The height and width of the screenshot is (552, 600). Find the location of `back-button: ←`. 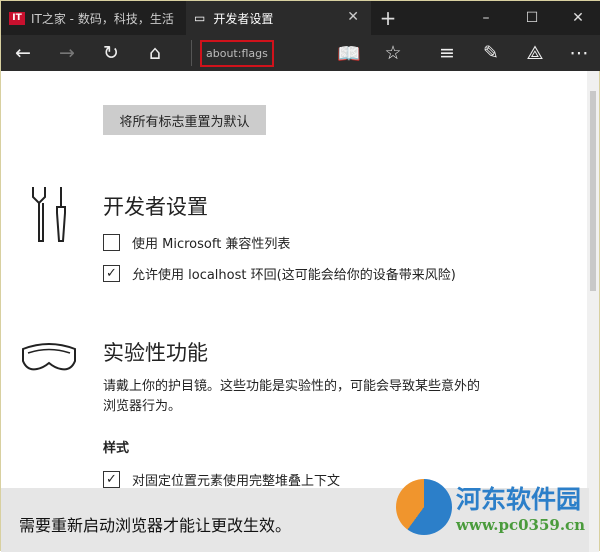

back-button: ← is located at coordinates (23, 53).